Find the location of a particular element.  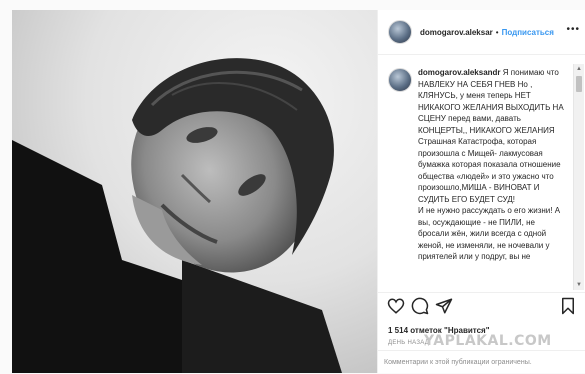

header-username: domogarov.aleksar is located at coordinates (456, 32).